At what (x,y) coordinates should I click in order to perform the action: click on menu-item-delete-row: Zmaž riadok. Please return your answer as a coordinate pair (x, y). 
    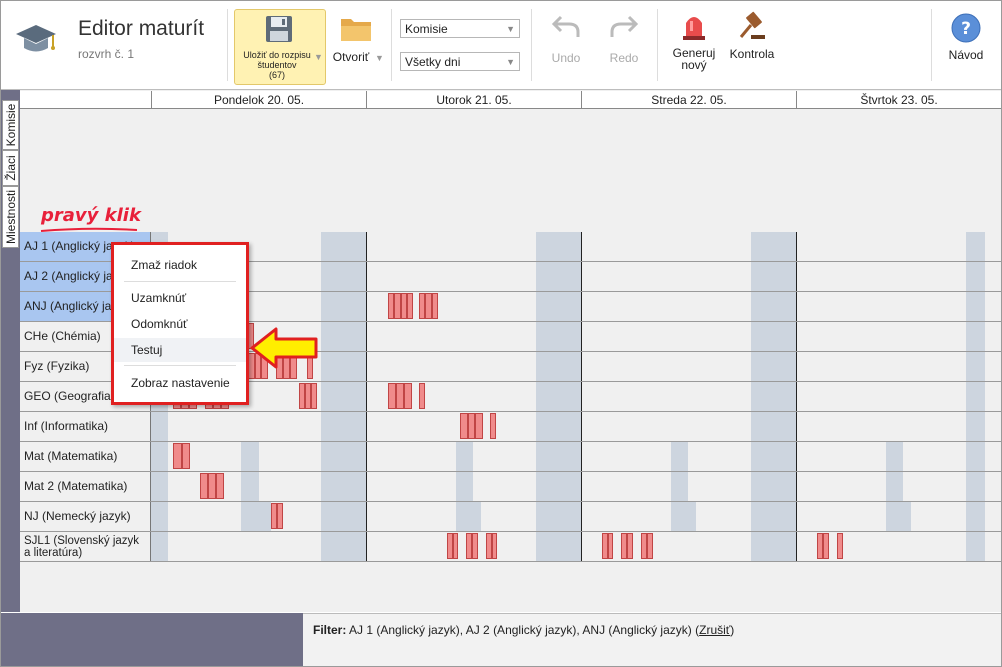
    Looking at the image, I should click on (180, 265).